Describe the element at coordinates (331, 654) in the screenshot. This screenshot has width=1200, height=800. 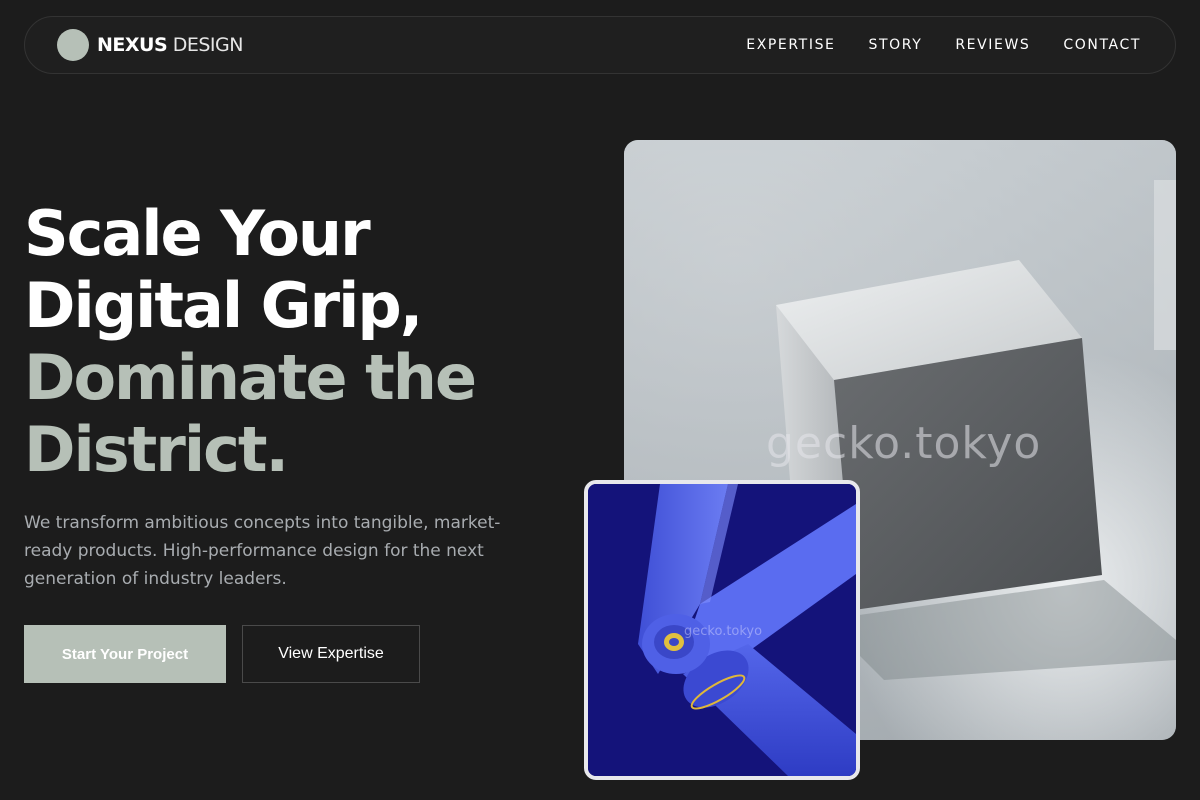
I see `view-expertise-button: View Expertise` at that location.